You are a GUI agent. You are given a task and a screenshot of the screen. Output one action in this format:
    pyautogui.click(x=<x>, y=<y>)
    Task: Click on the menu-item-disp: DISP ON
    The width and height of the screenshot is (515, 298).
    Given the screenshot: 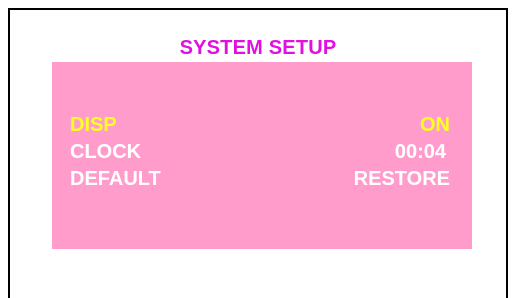 What is the action you would take?
    pyautogui.click(x=262, y=125)
    